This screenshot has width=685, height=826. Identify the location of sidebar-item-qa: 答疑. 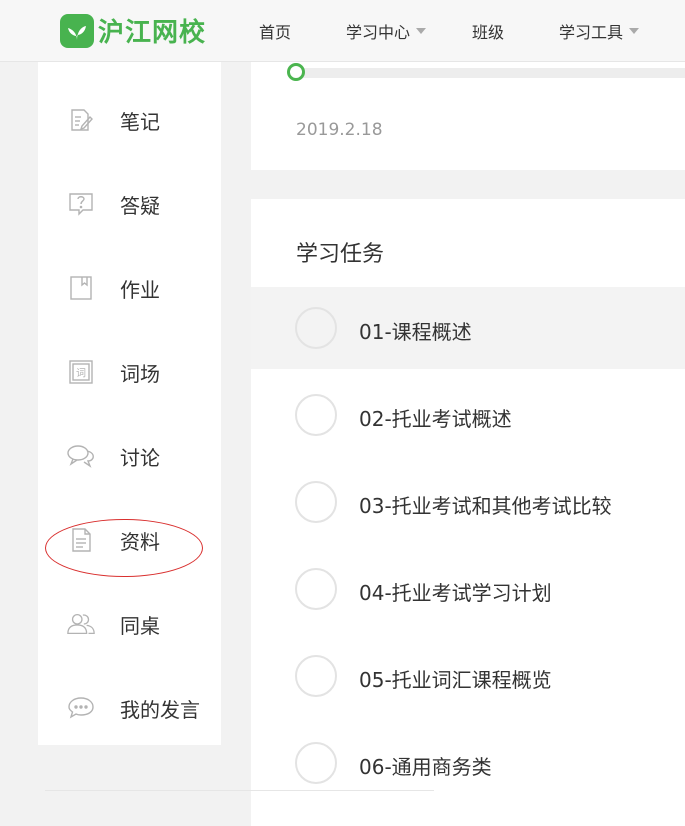
(129, 204).